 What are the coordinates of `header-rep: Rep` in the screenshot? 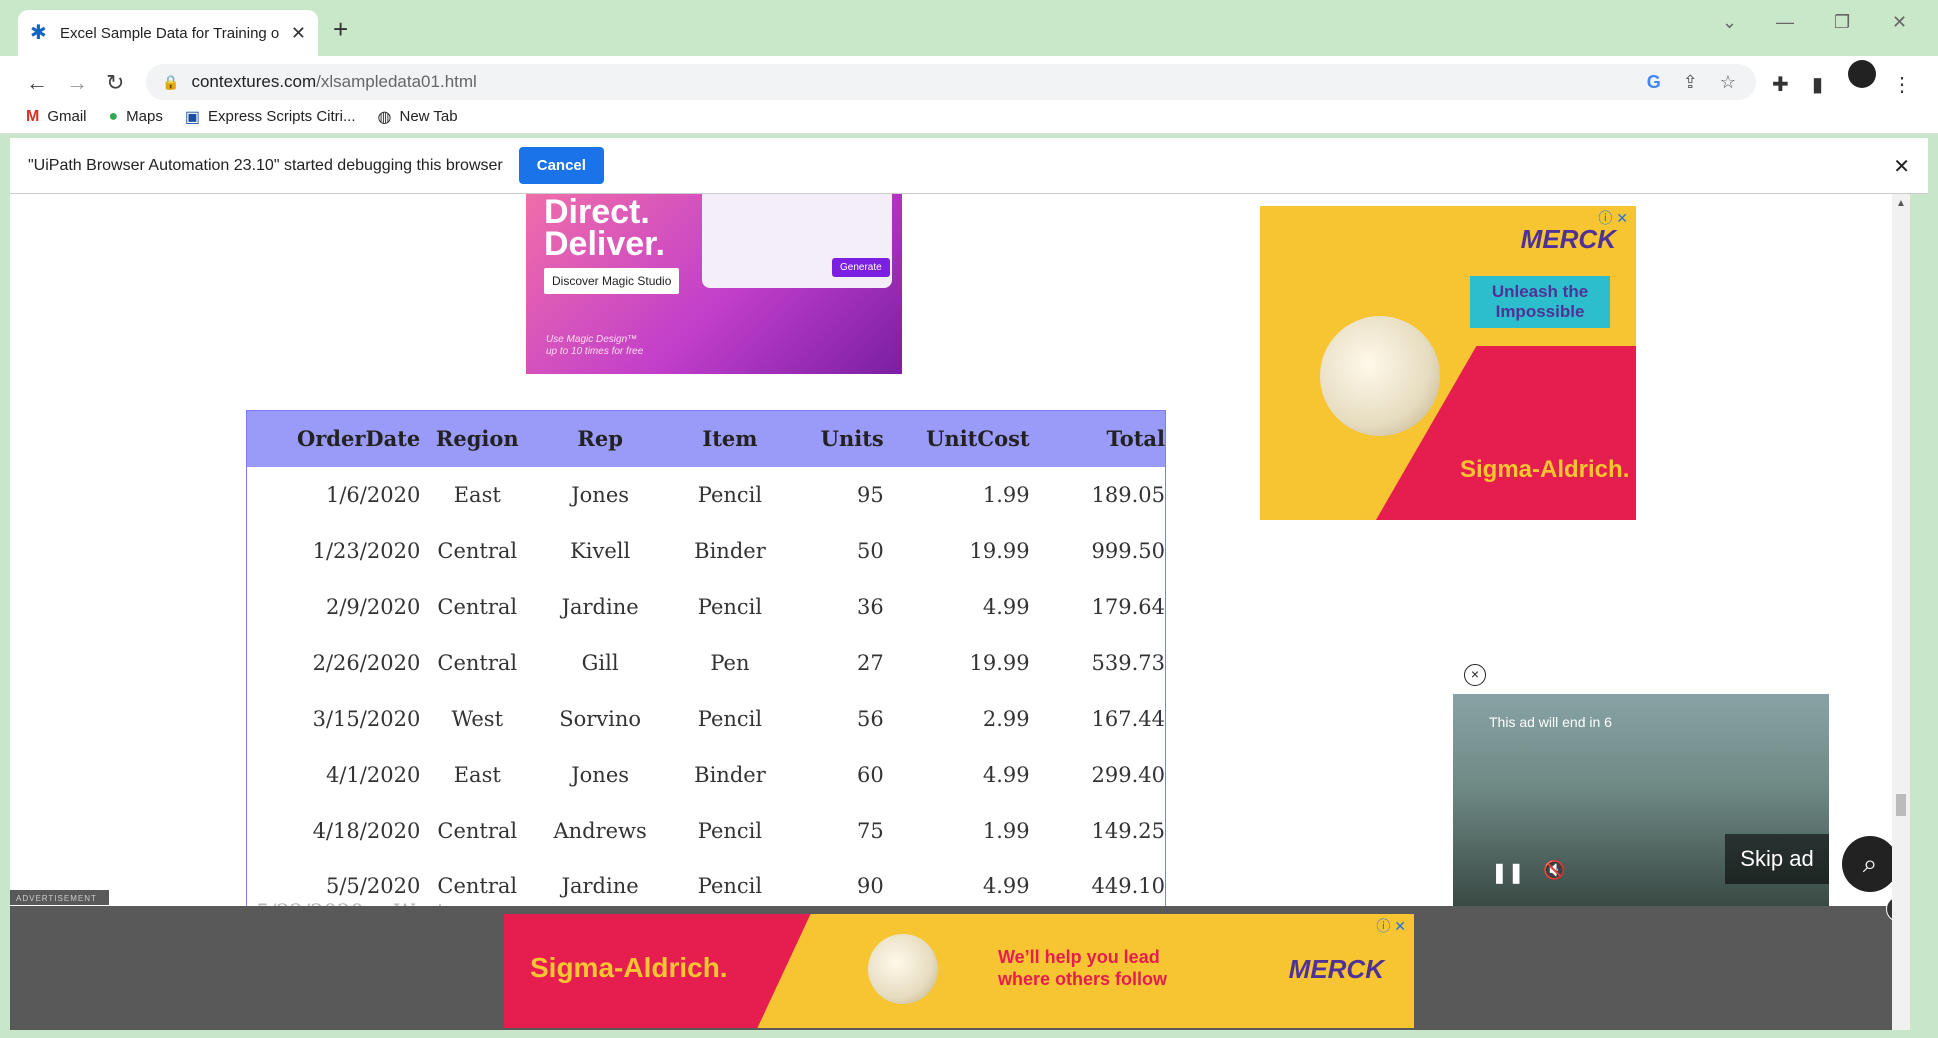 It's located at (600, 438).